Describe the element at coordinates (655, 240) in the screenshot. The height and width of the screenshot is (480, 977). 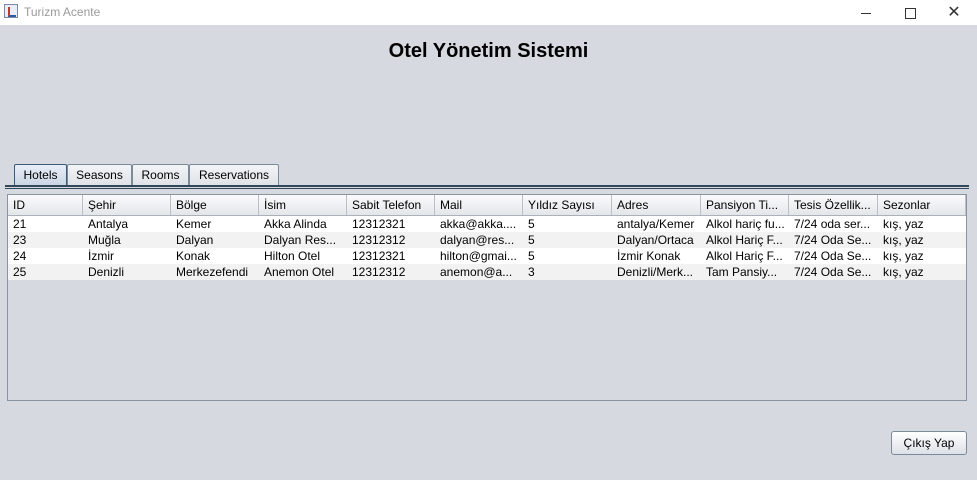
I see `cell-address: Dalyan/Ortaca` at that location.